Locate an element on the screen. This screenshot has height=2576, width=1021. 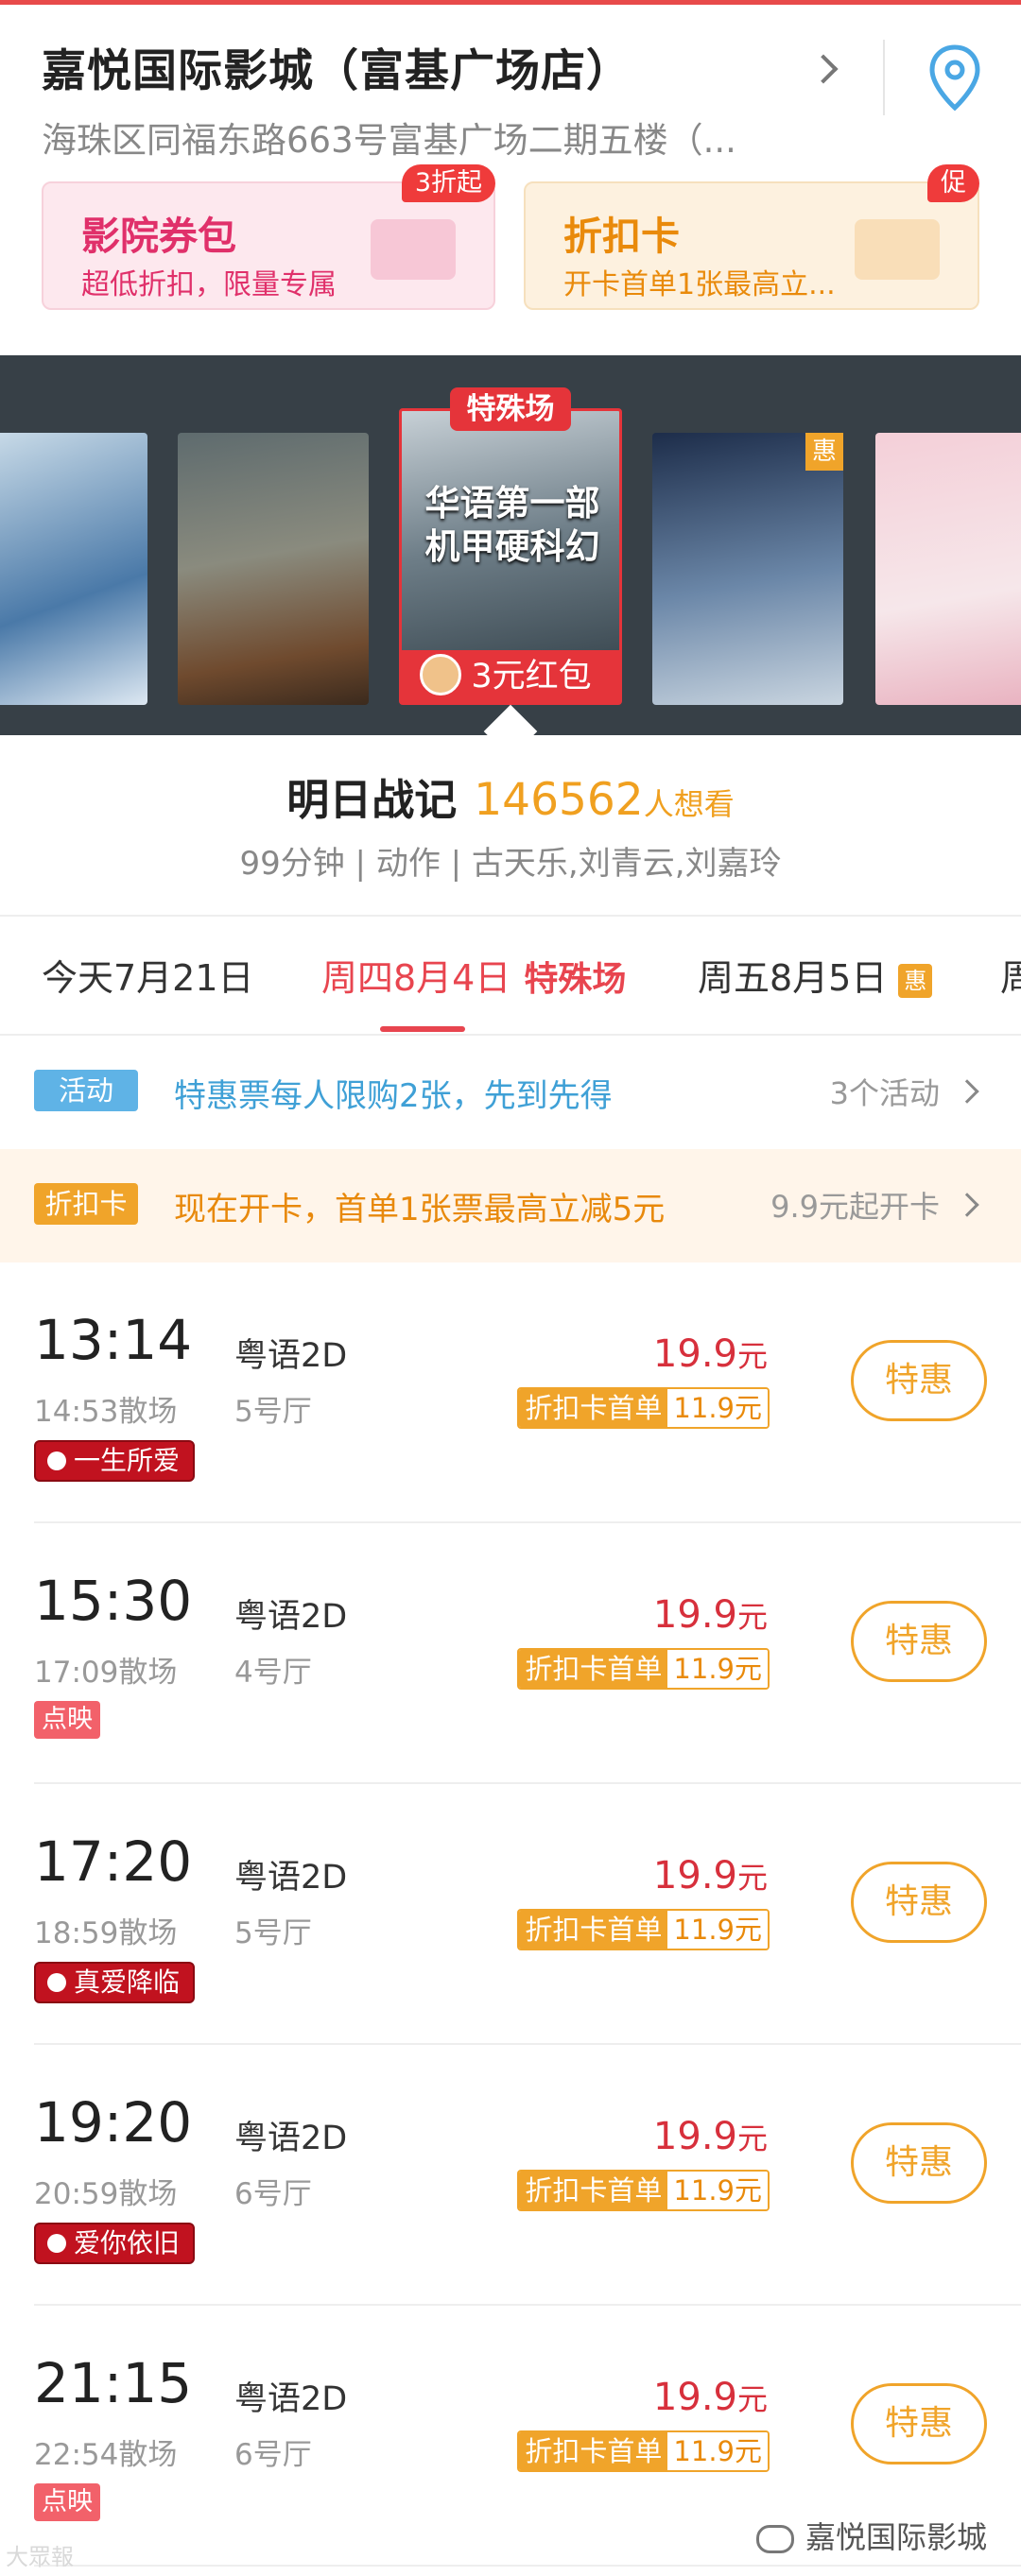
date-tab-next: 周 is located at coordinates (1010, 975).